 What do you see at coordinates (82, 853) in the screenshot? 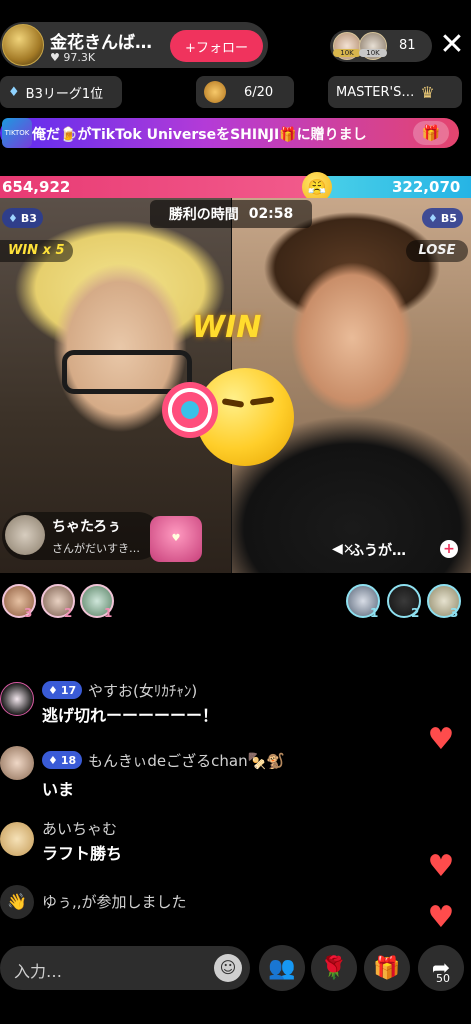
I see `comment-text: ラフト勝ち` at bounding box center [82, 853].